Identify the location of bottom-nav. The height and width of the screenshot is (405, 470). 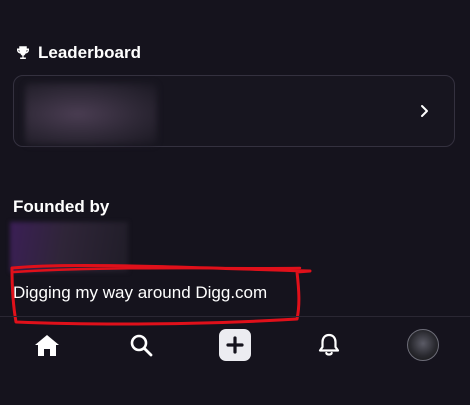
(235, 347).